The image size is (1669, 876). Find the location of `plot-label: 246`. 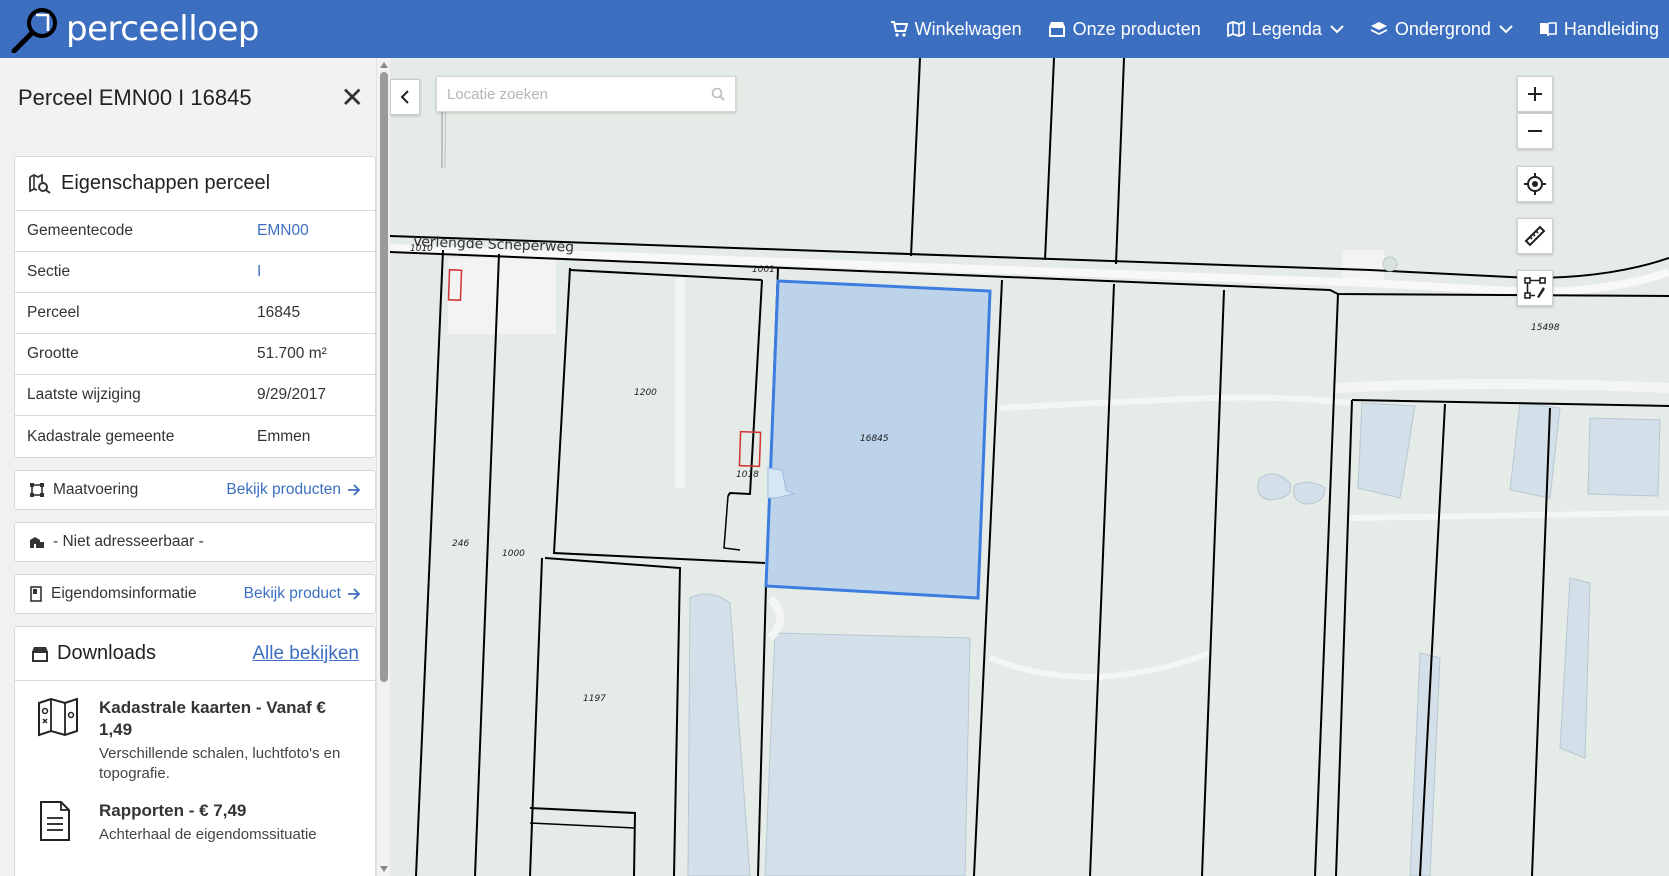

plot-label: 246 is located at coordinates (461, 544).